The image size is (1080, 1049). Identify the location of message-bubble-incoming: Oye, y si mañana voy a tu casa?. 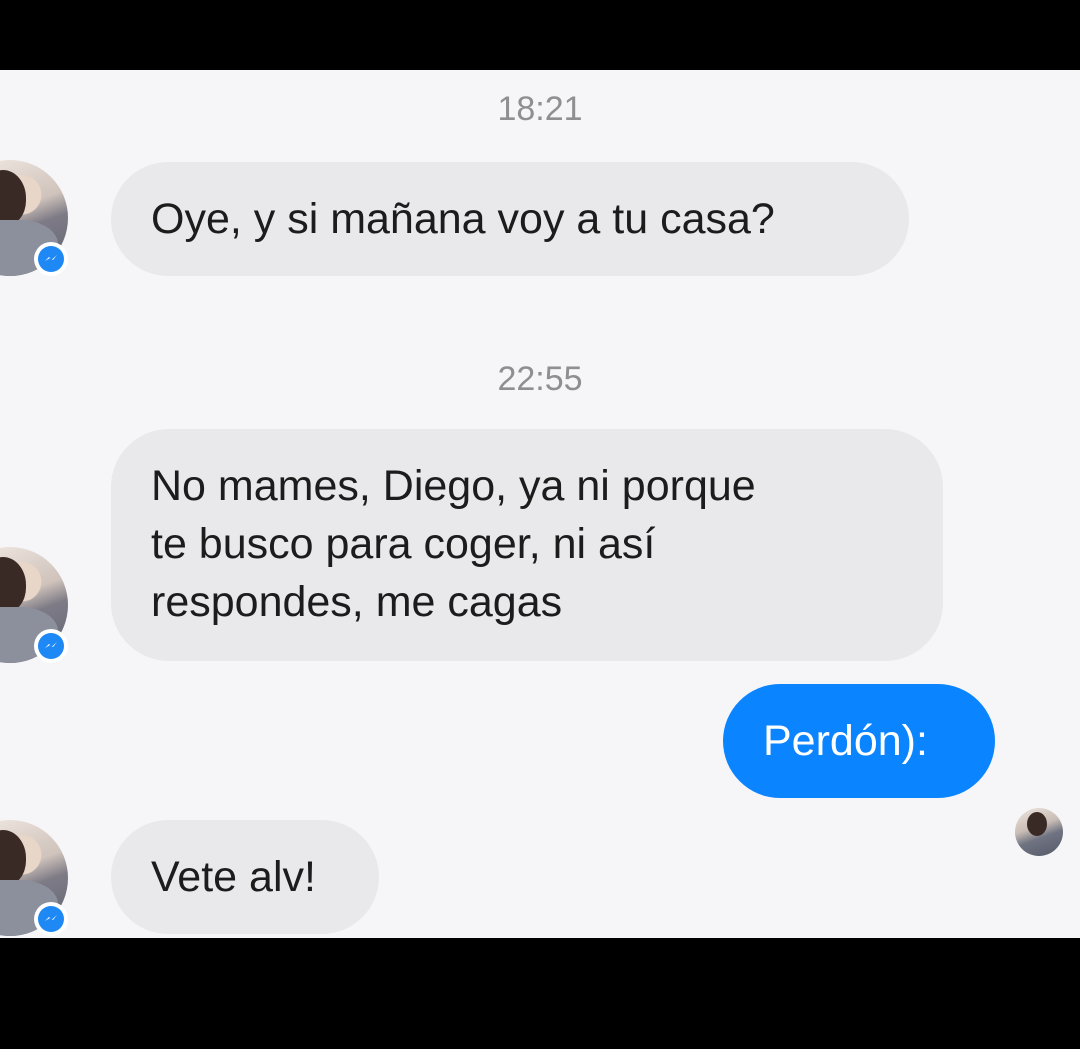
(510, 219).